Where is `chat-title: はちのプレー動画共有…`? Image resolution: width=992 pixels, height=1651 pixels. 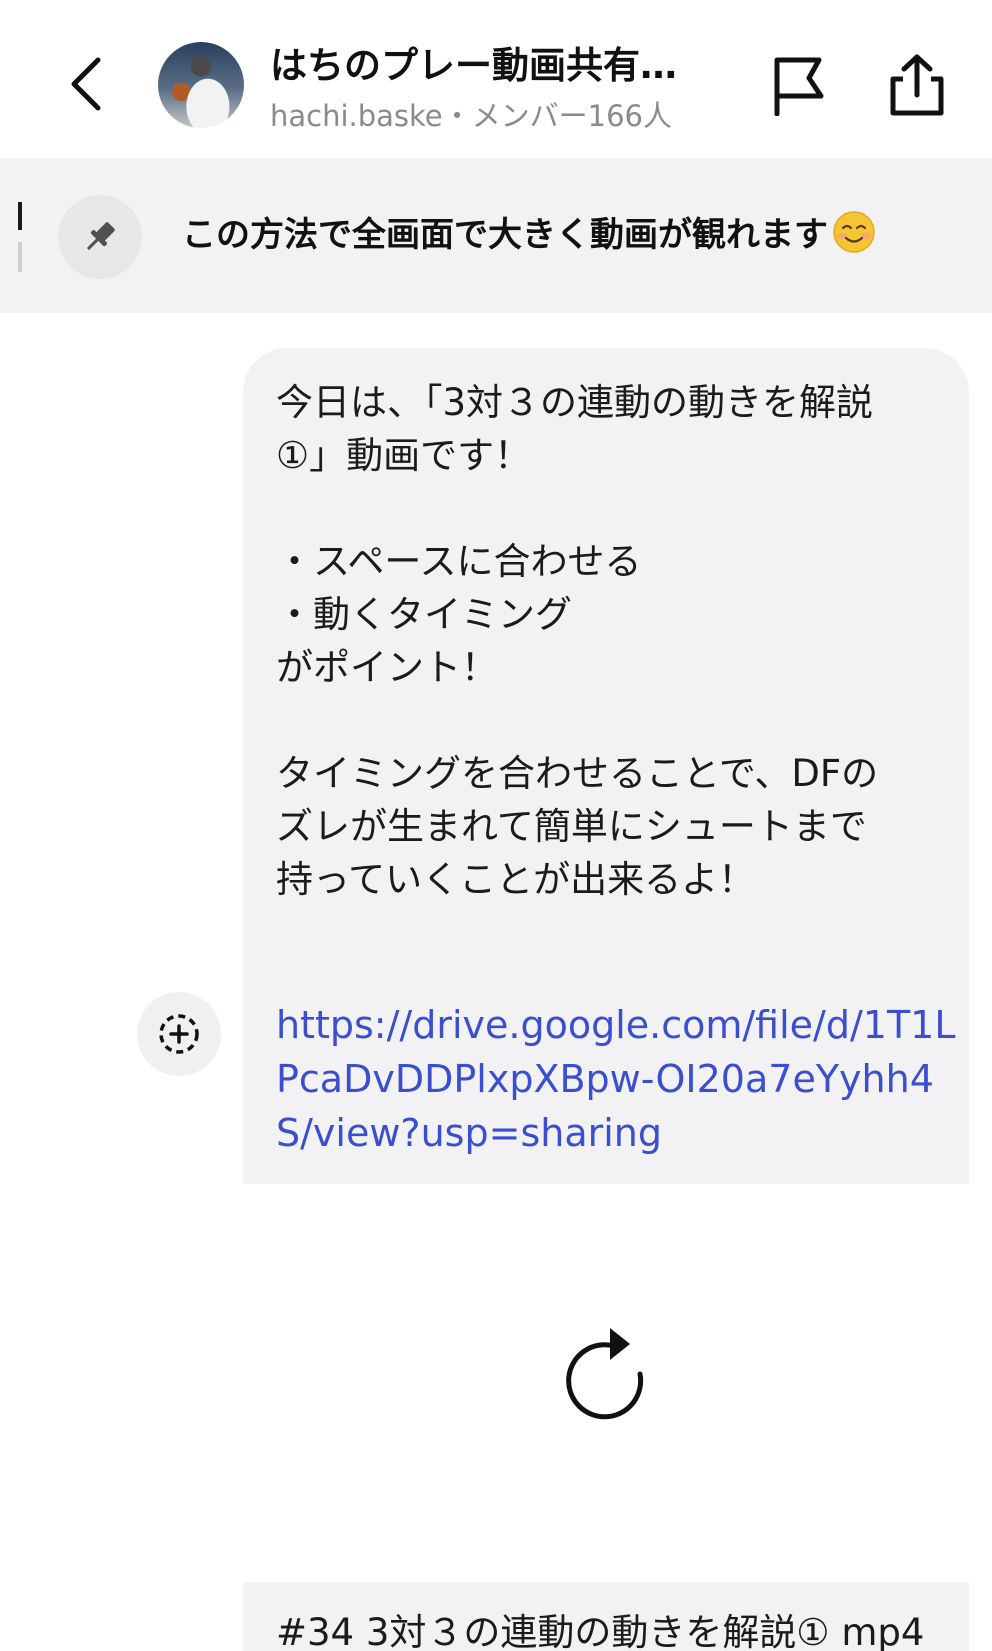 chat-title: はちのプレー動画共有… is located at coordinates (490, 66).